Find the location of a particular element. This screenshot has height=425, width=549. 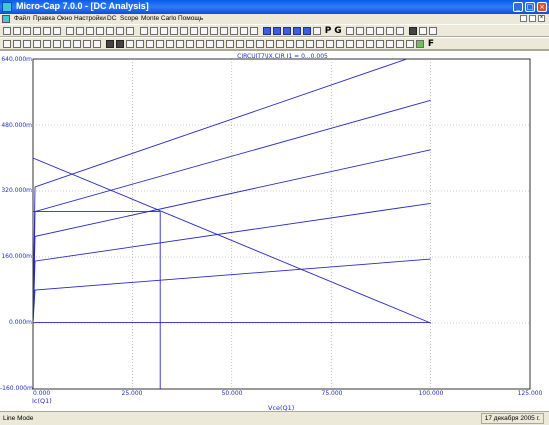

text-tag-icon is located at coordinates (97, 44).